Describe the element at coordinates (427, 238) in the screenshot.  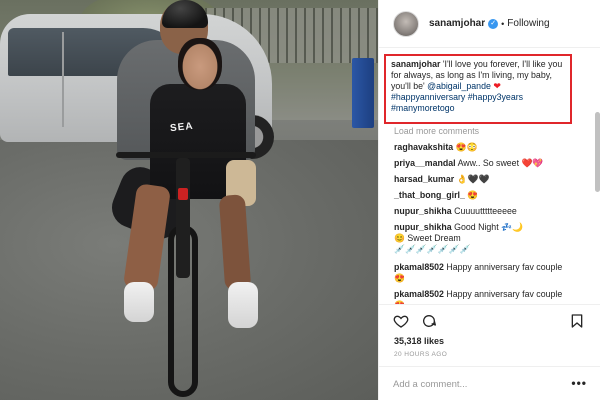
I see `comment-text-continued: 😊 Sweet Dream` at that location.